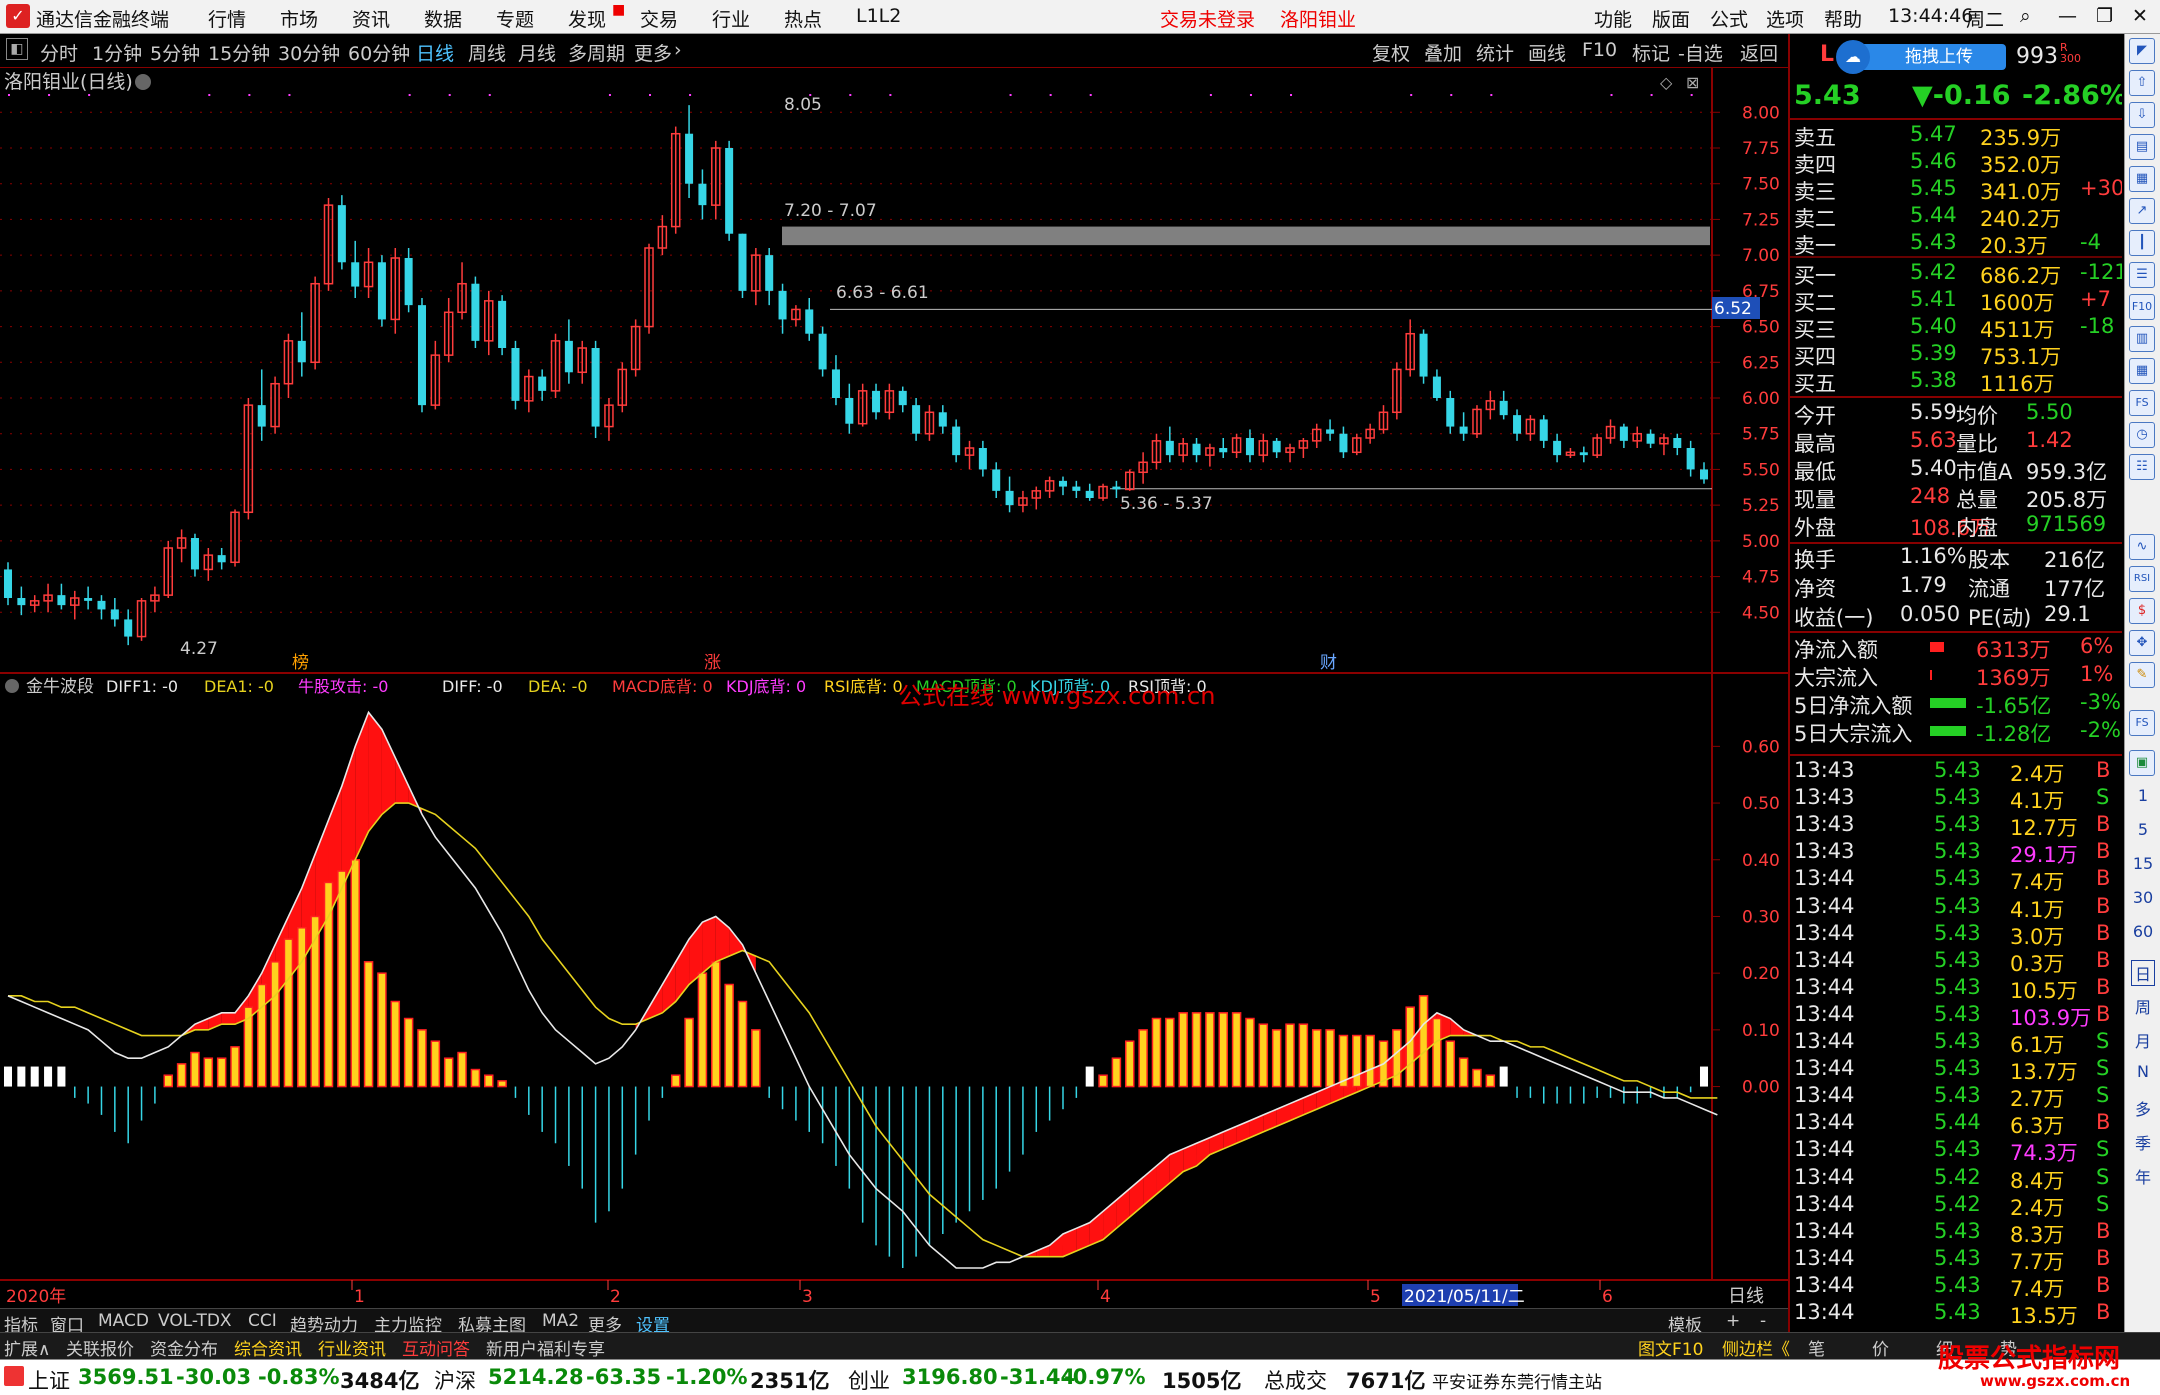 Image resolution: width=2160 pixels, height=1395 pixels. Describe the element at coordinates (1756, 1347) in the screenshot. I see `tab-sidebar: 侧边栏《` at that location.